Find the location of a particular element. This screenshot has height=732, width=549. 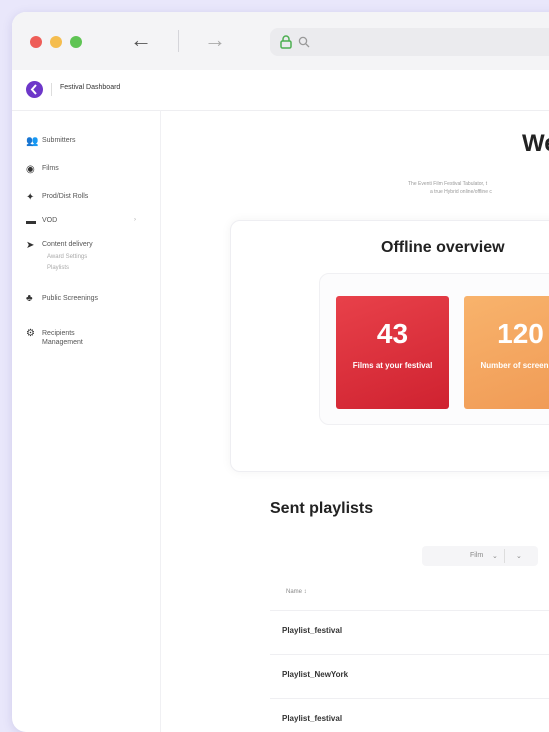

sidebar-item-label: Recipients Management is located at coordinates (71, 338).